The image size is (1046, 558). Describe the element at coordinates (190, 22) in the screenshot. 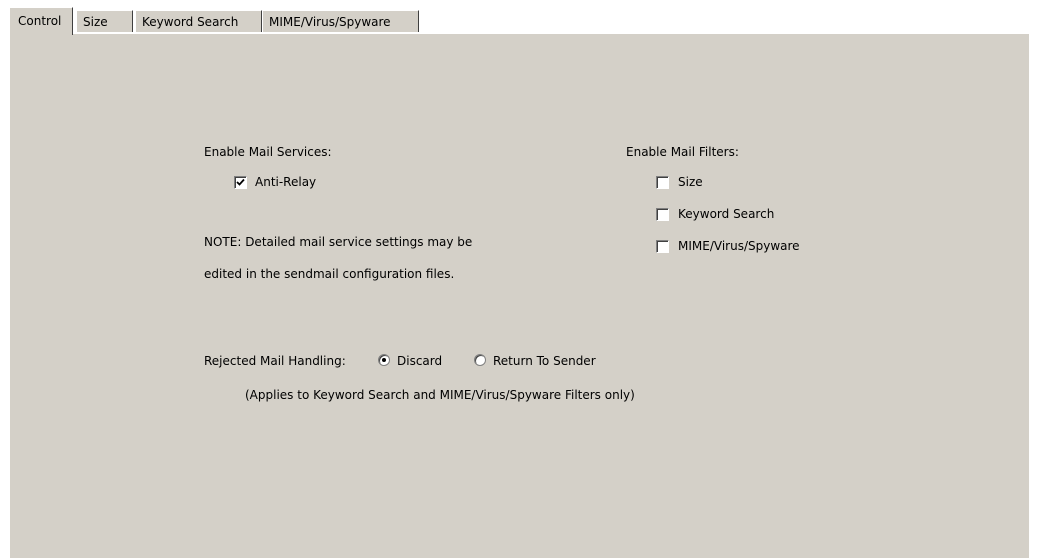

I see `tab-keyword-search-label: Keyword Search` at that location.